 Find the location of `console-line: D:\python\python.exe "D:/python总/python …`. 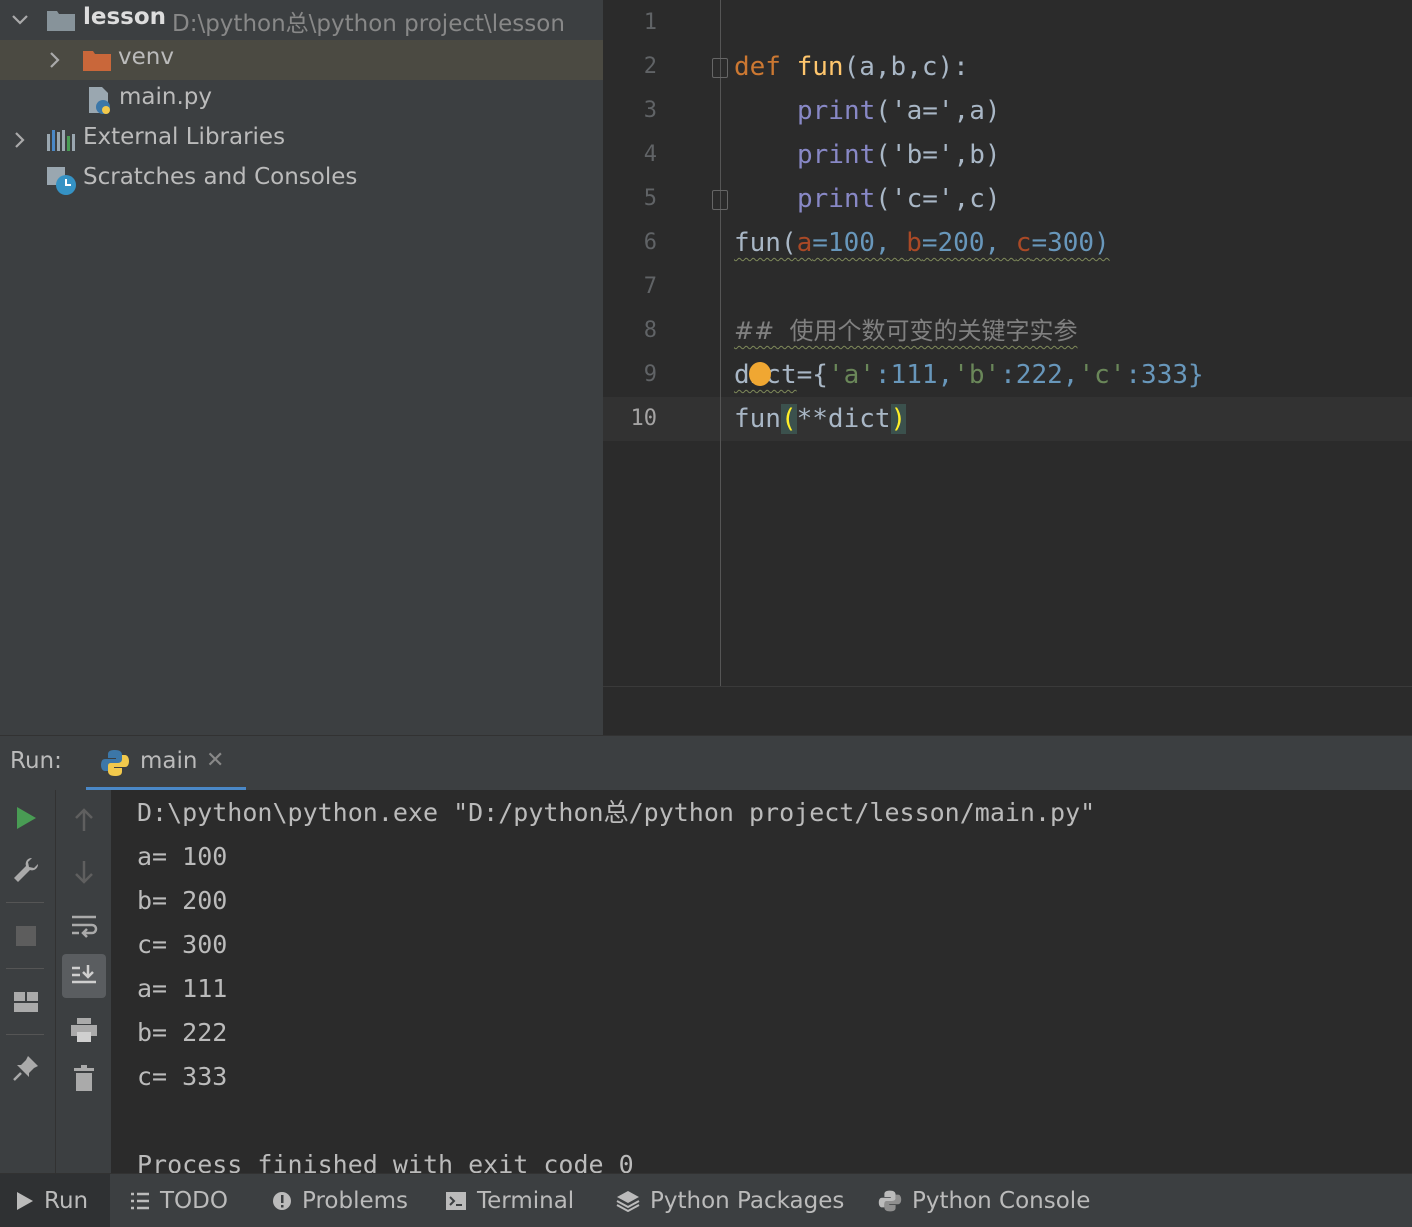

console-line: D:\python\python.exe "D:/python总/python … is located at coordinates (616, 812).